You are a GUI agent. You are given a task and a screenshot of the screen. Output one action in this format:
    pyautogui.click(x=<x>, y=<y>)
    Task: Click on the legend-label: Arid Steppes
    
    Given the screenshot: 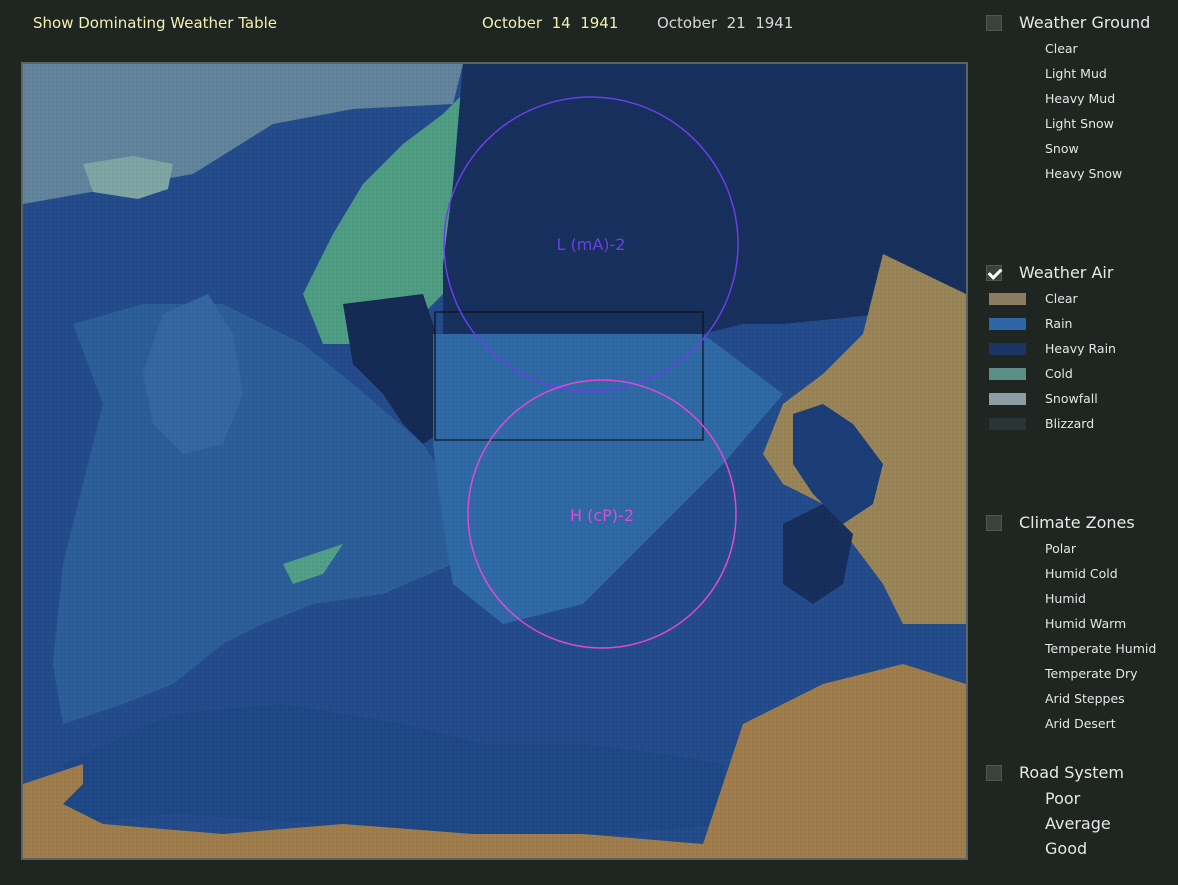 What is the action you would take?
    pyautogui.click(x=1085, y=698)
    